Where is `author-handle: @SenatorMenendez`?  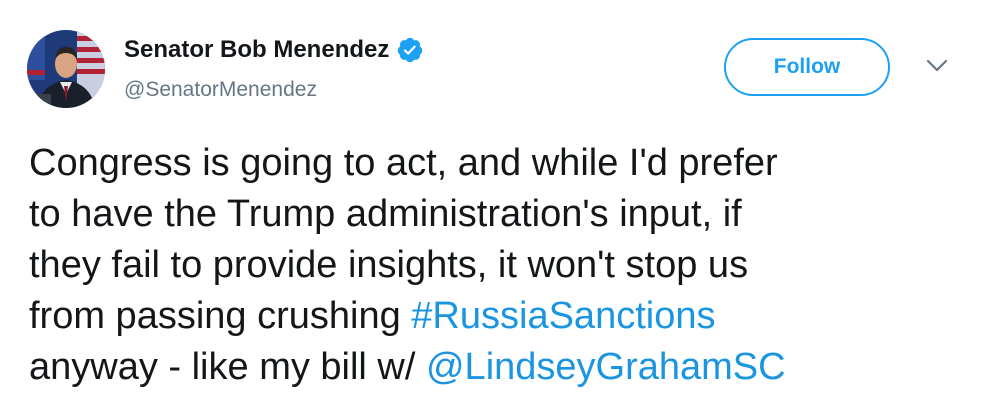 author-handle: @SenatorMenendez is located at coordinates (220, 90).